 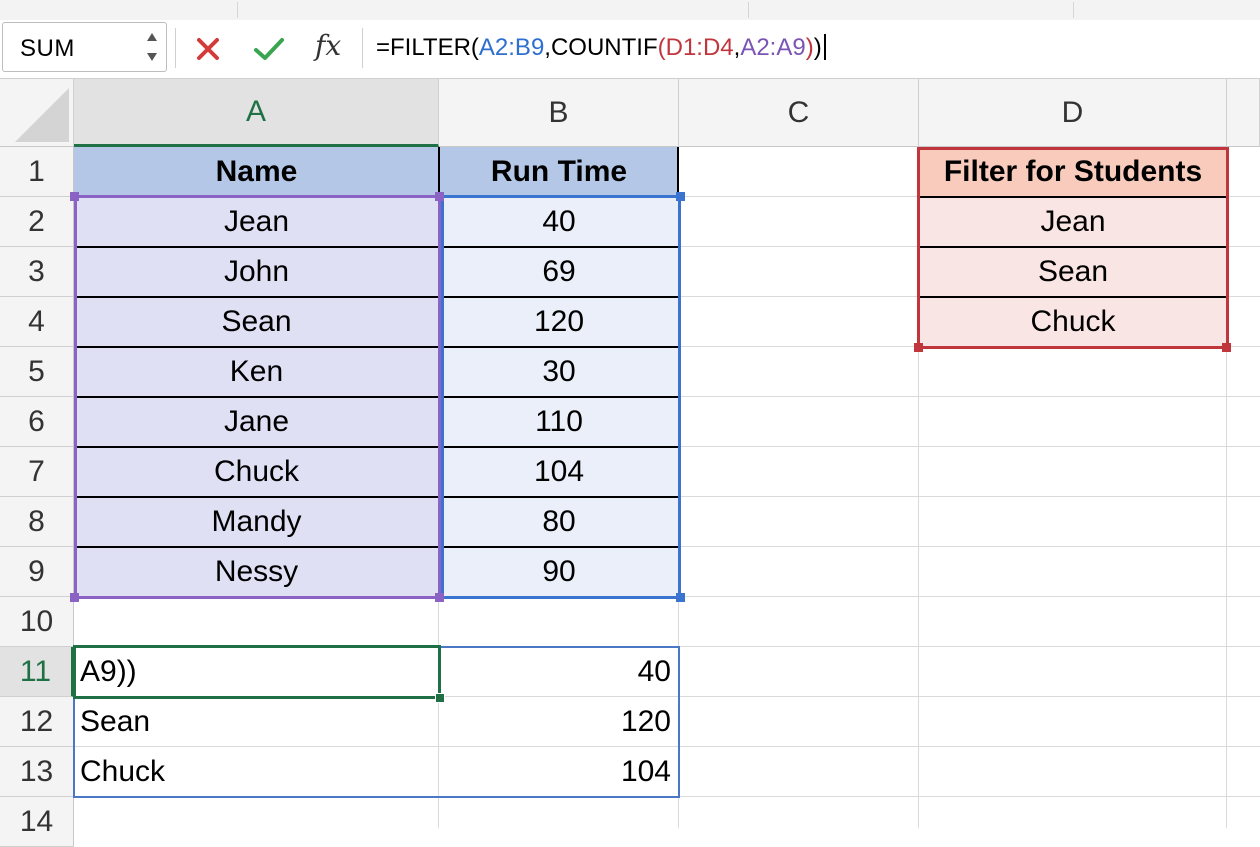 I want to click on select-all-corner, so click(x=37, y=113).